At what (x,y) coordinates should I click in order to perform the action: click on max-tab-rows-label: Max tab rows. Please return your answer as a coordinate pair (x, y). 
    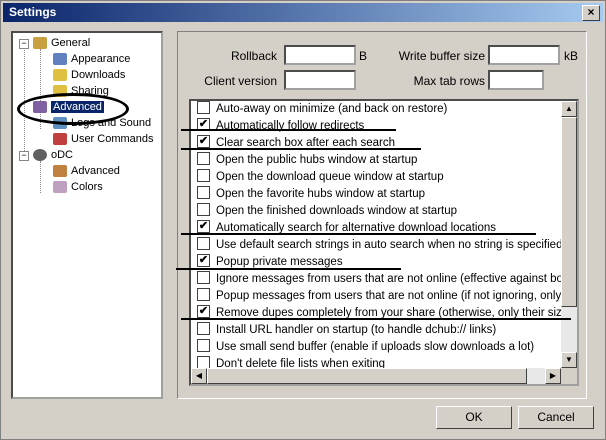
    Looking at the image, I should click on (449, 81).